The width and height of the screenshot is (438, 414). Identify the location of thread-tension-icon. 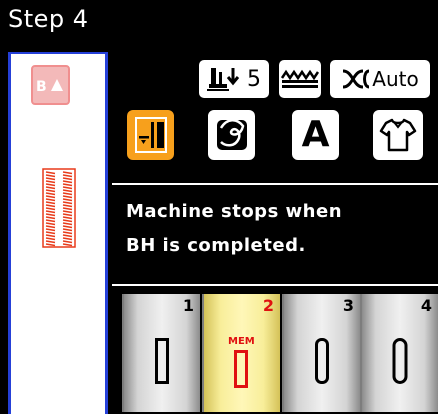
(356, 79).